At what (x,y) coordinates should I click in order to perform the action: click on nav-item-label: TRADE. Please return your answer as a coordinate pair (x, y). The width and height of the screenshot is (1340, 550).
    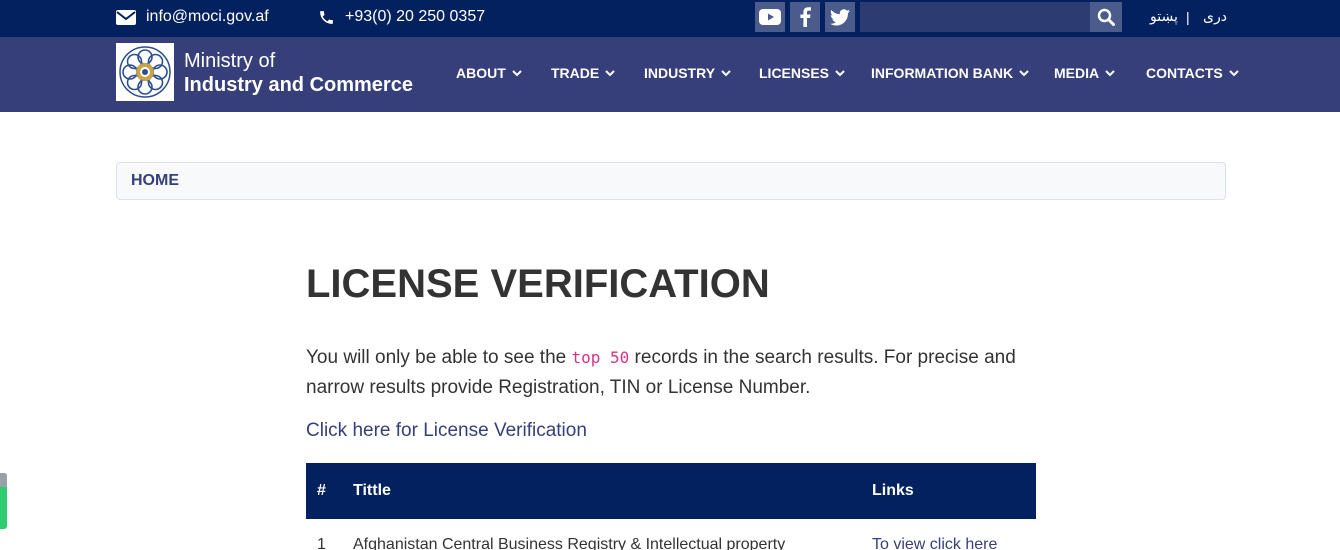
    Looking at the image, I should click on (575, 73).